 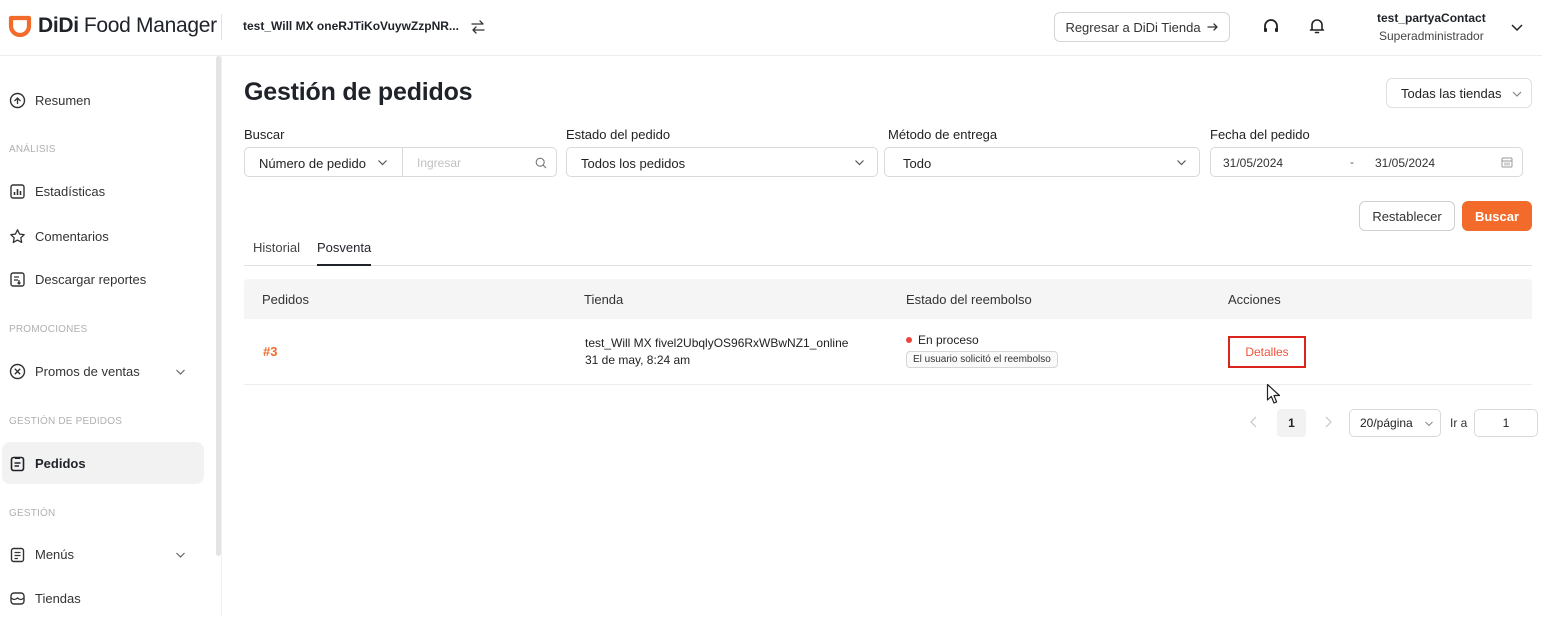 I want to click on sidebar-item-label: Pedidos, so click(x=60, y=463).